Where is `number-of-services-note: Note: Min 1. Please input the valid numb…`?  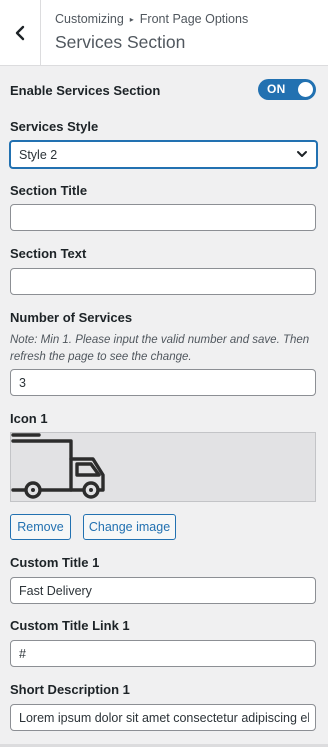
number-of-services-note: Note: Min 1. Please input the valid numb… is located at coordinates (160, 348).